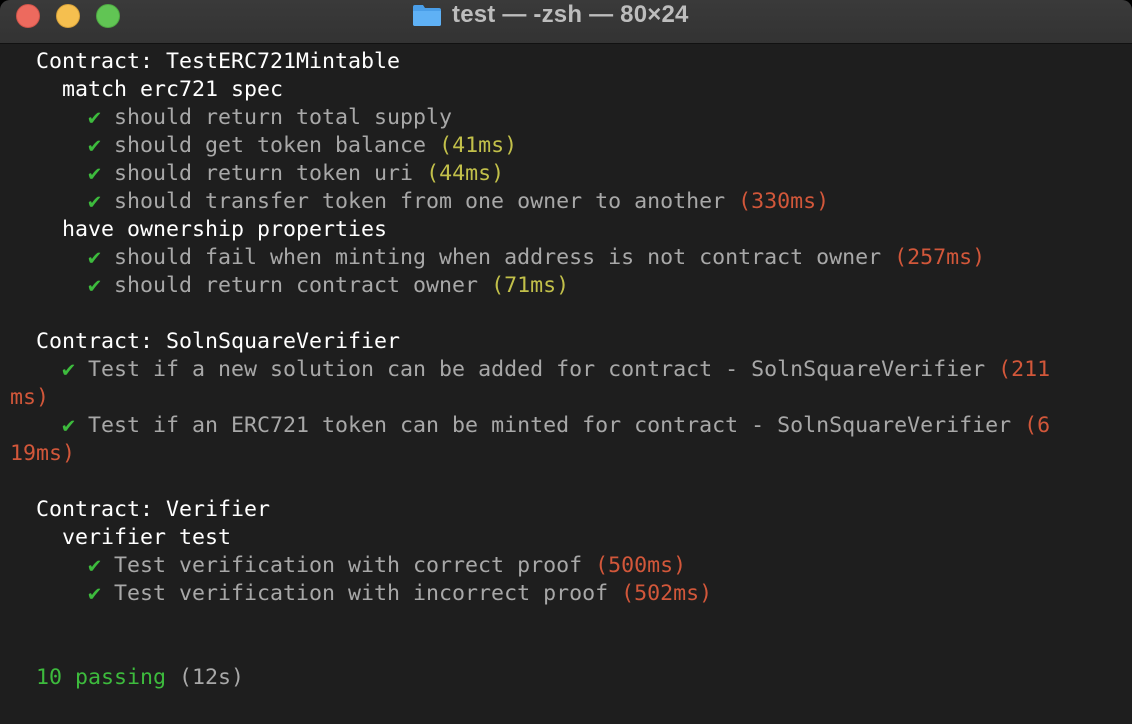 The height and width of the screenshot is (724, 1132). I want to click on test-name: should return total supply, so click(283, 117).